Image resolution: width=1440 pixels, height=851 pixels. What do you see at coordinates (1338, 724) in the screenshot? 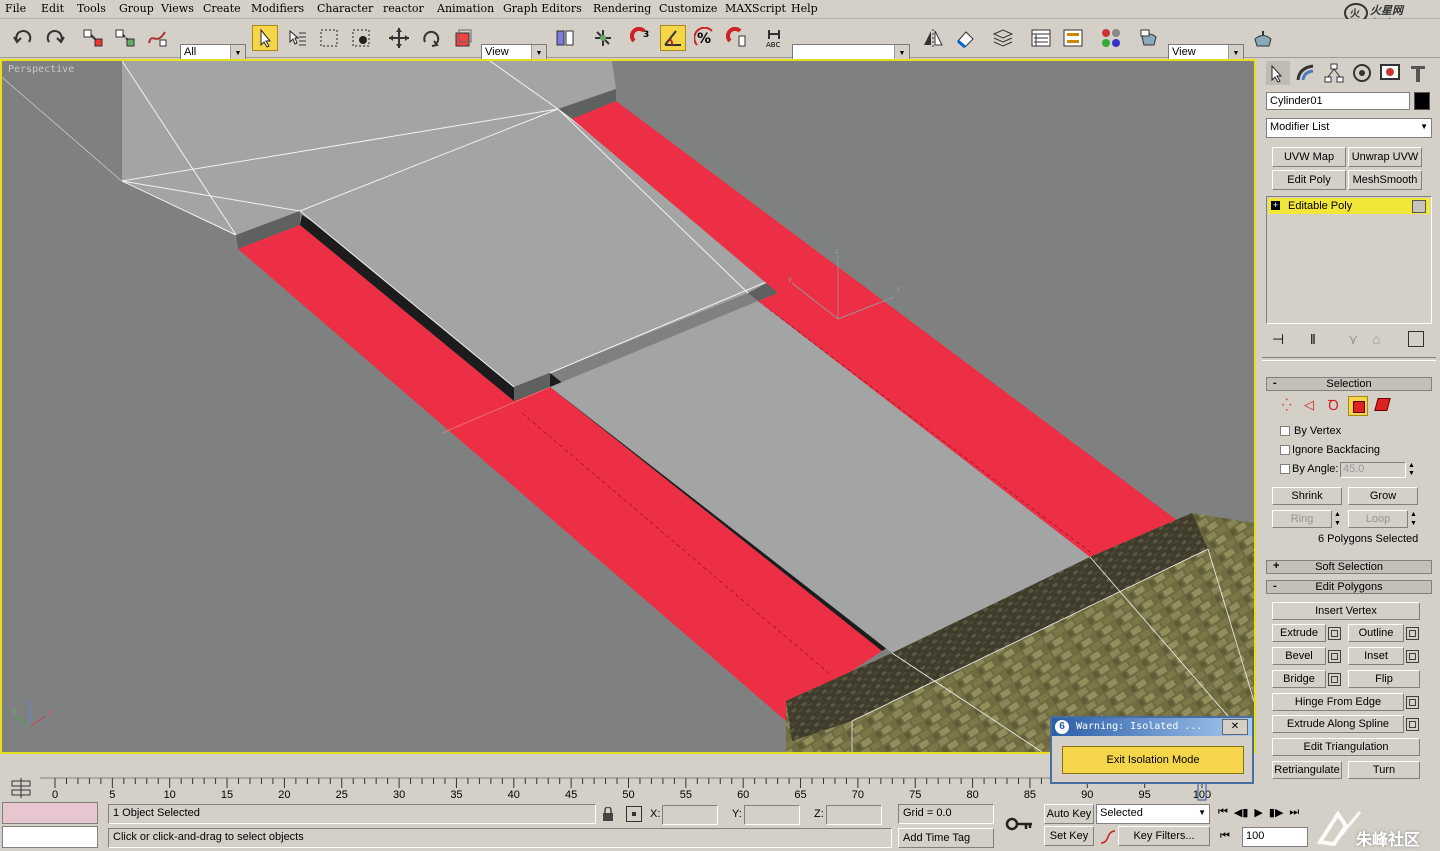
I see `extrude-along-spline-button: Extrude Along Spline` at bounding box center [1338, 724].